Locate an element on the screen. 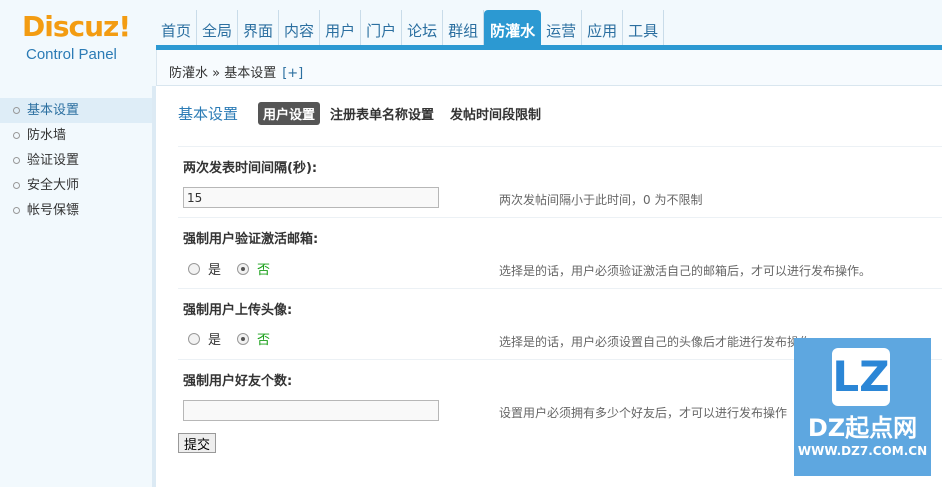 This screenshot has height=487, width=942. watermark-logo: LZ DZ起点网 WWW.DZ7.COM.CN is located at coordinates (862, 407).